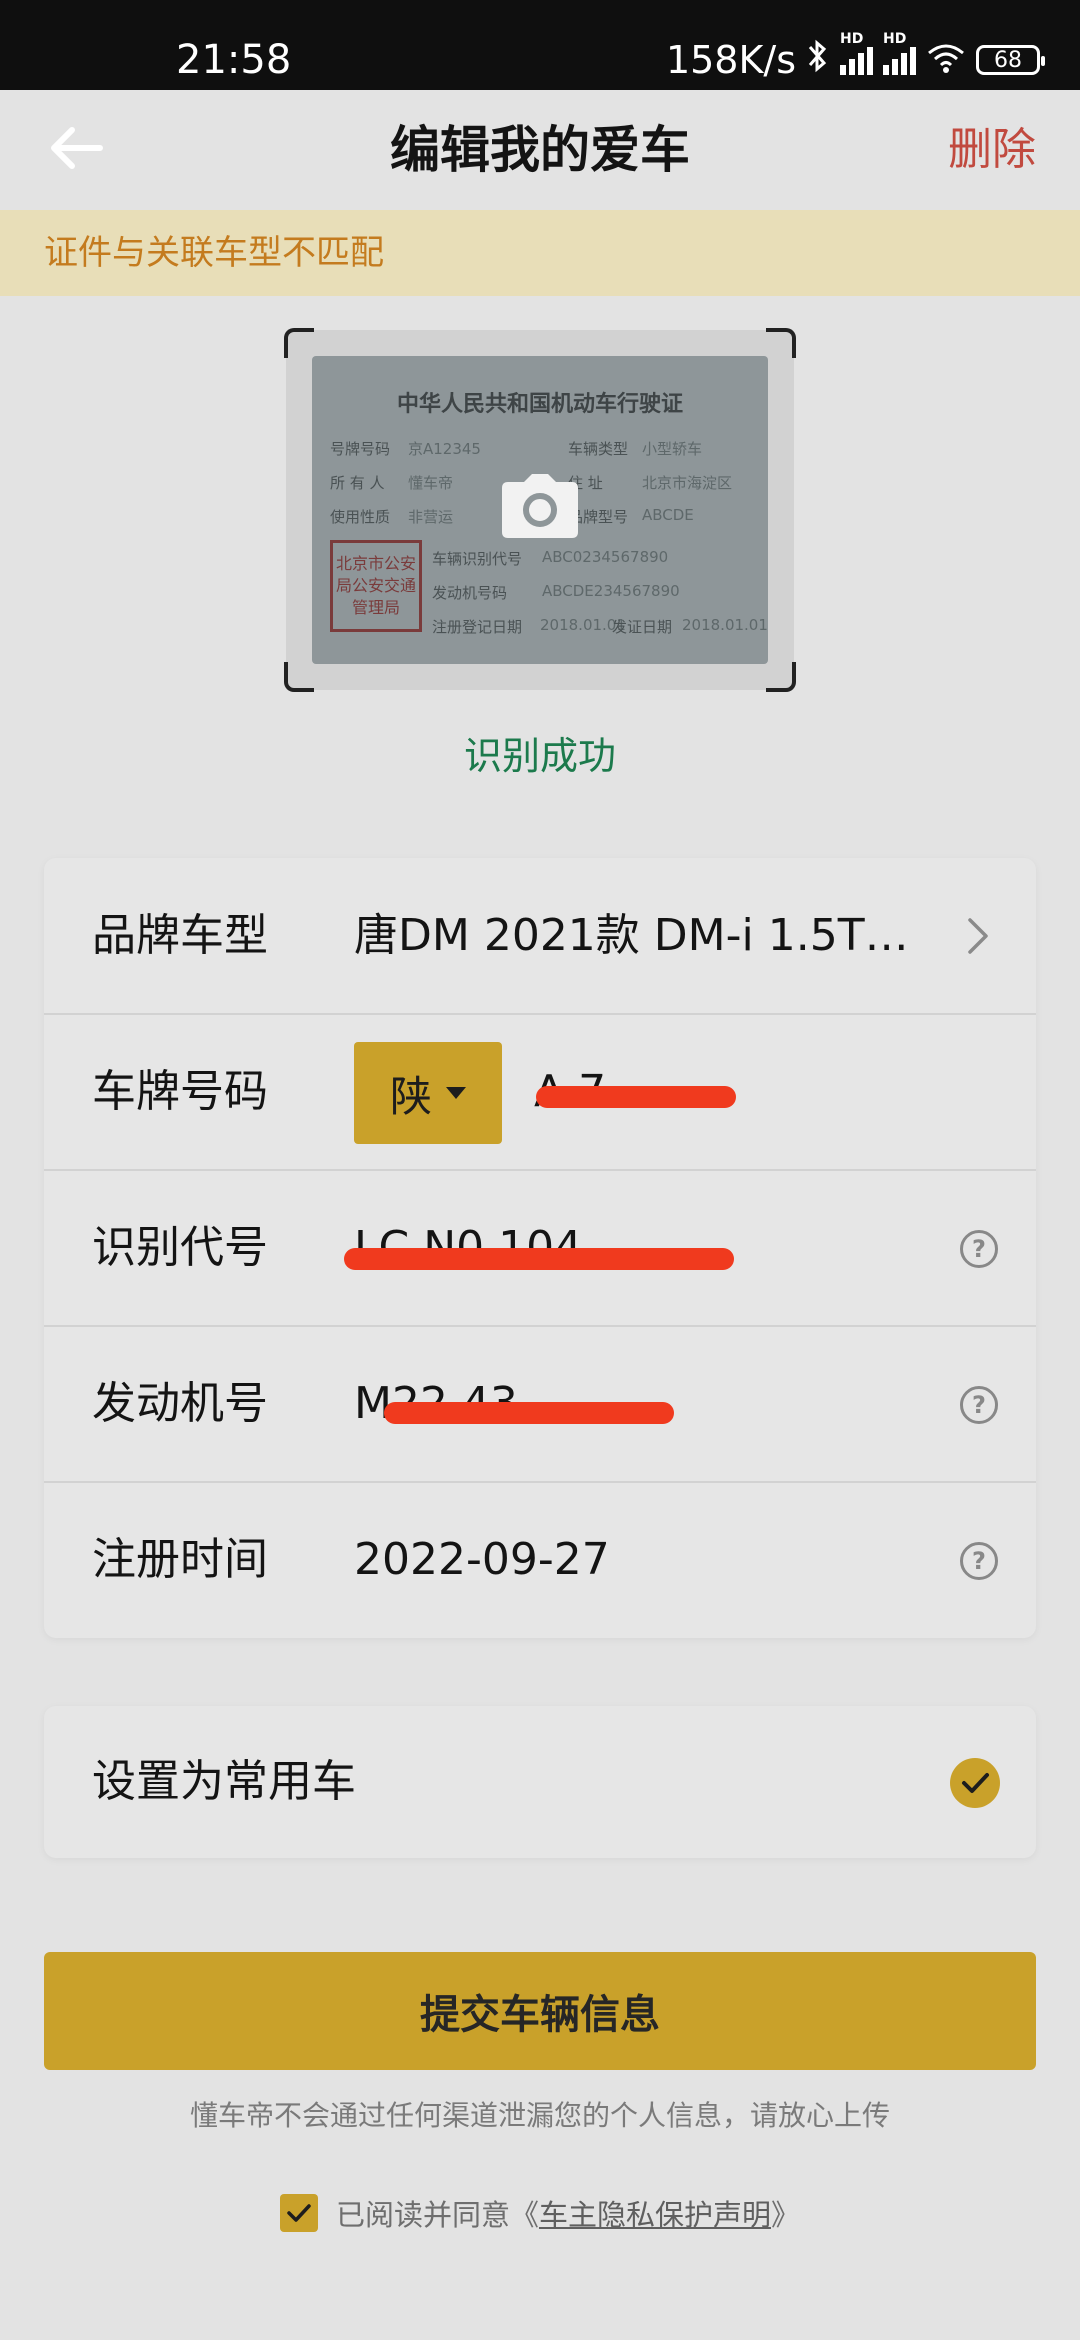  Describe the element at coordinates (431, 517) in the screenshot. I see `license-value: 非营运` at that location.